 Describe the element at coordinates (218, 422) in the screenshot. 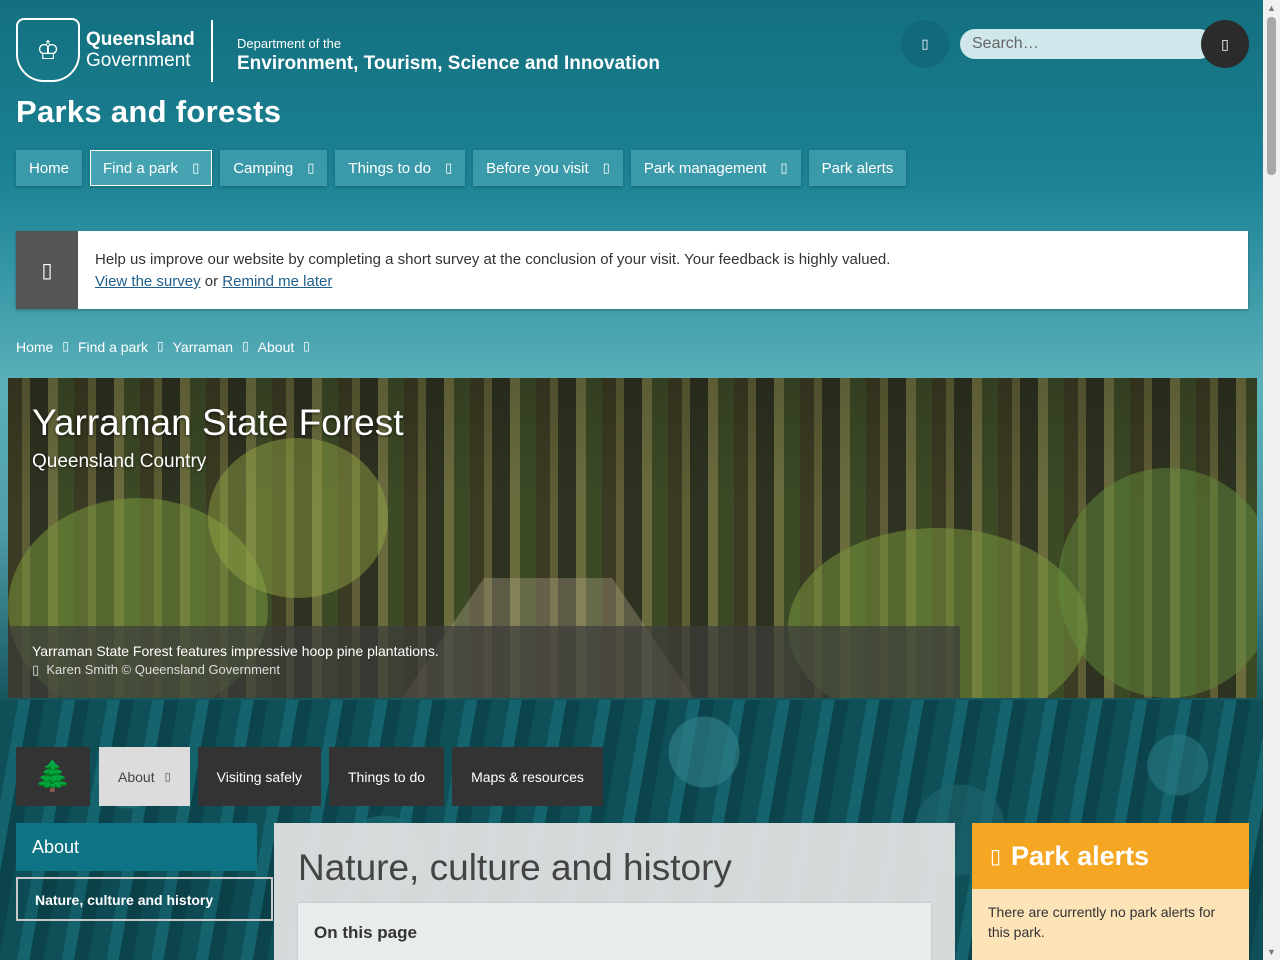

I see `park-title: Yarraman State Forest` at that location.